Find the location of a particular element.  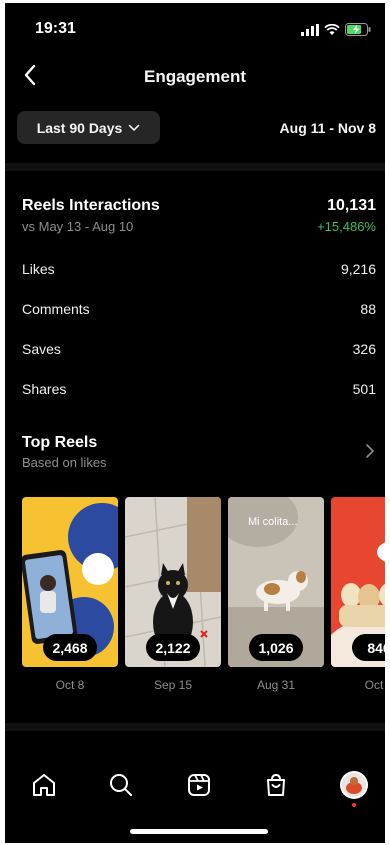

summary-title: Reels Interactions is located at coordinates (91, 205).